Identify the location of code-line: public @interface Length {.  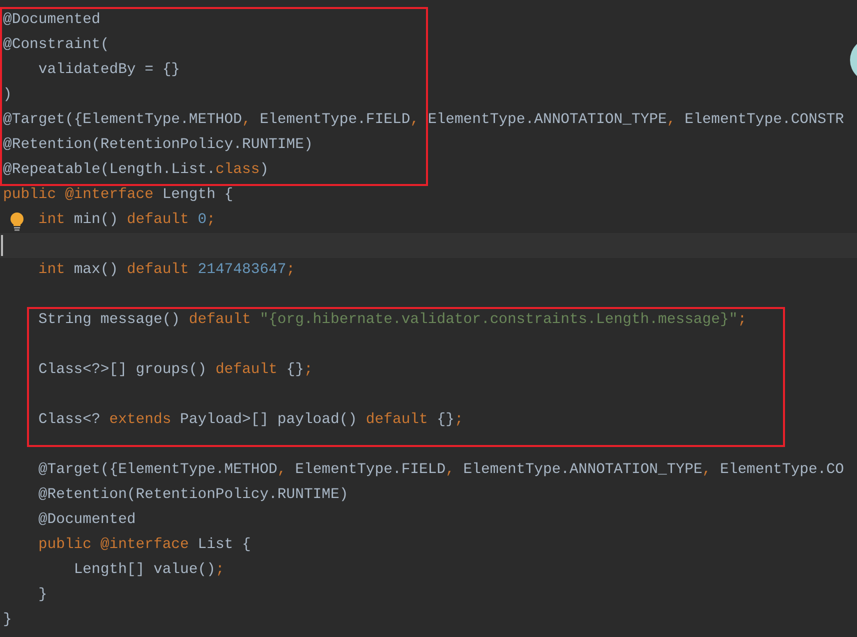
(118, 195).